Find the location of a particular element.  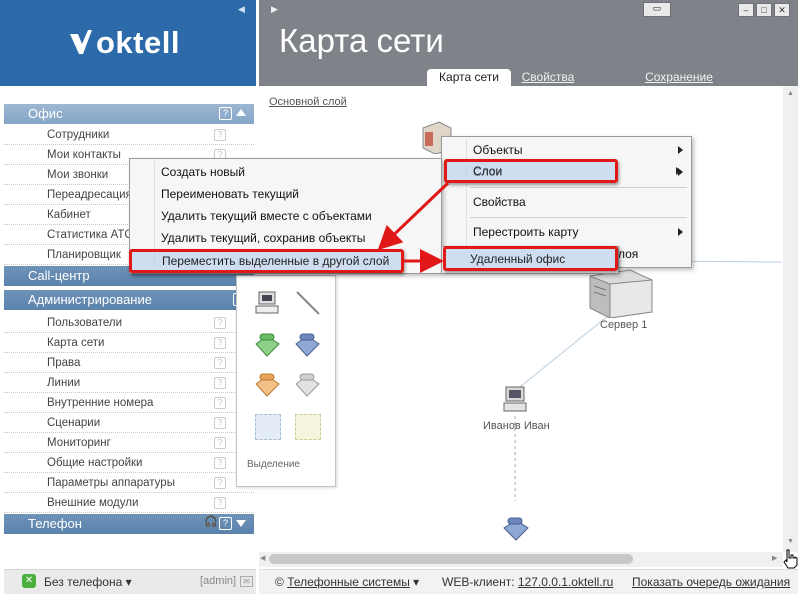

annotation-arrows is located at coordinates (413, 227).